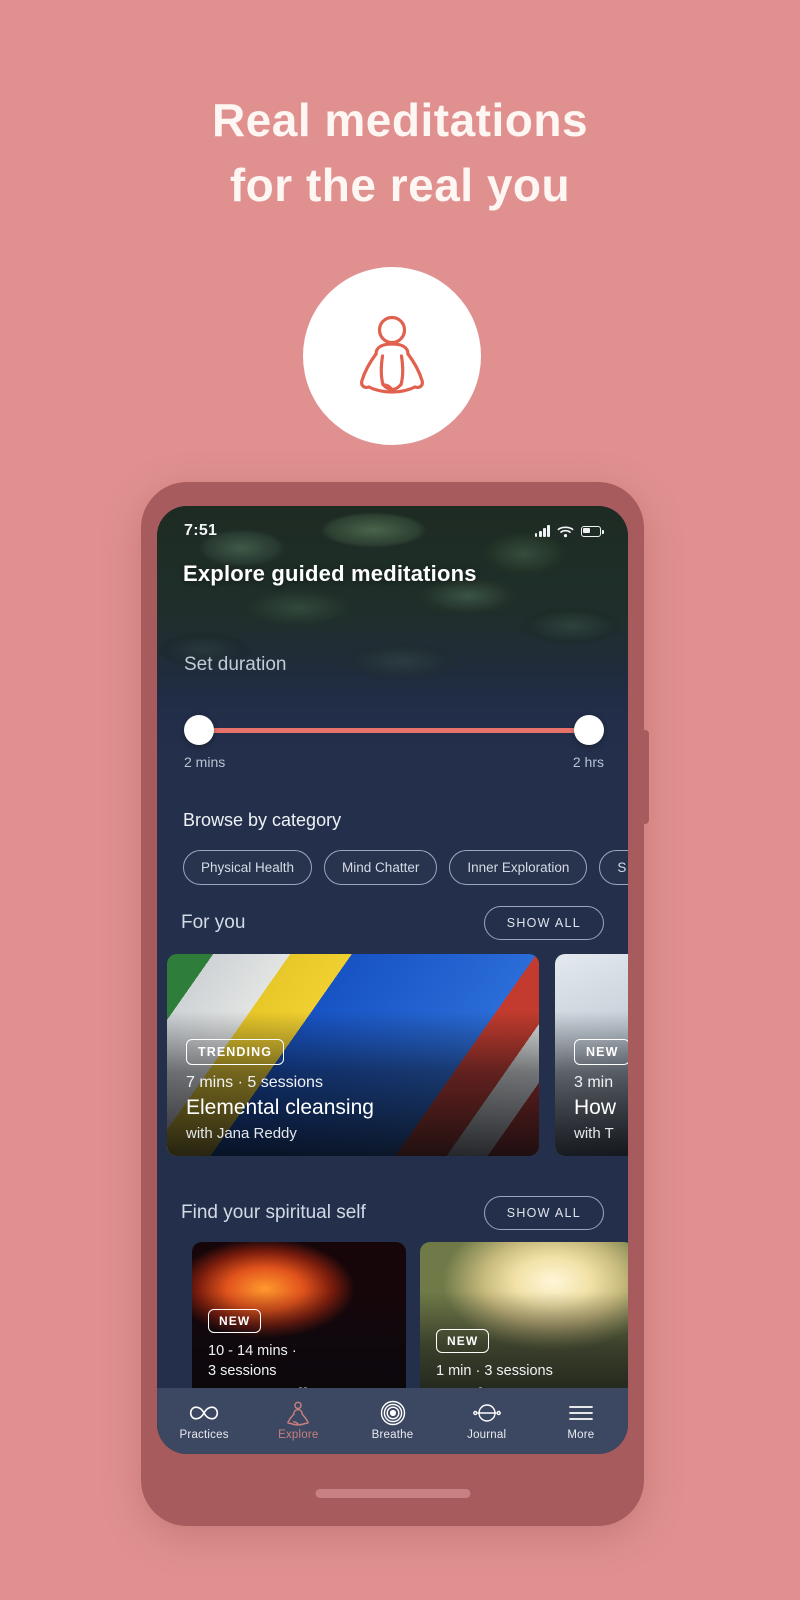 Image resolution: width=800 pixels, height=1600 pixels. What do you see at coordinates (392, 531) in the screenshot?
I see `status-bar: 7:51` at bounding box center [392, 531].